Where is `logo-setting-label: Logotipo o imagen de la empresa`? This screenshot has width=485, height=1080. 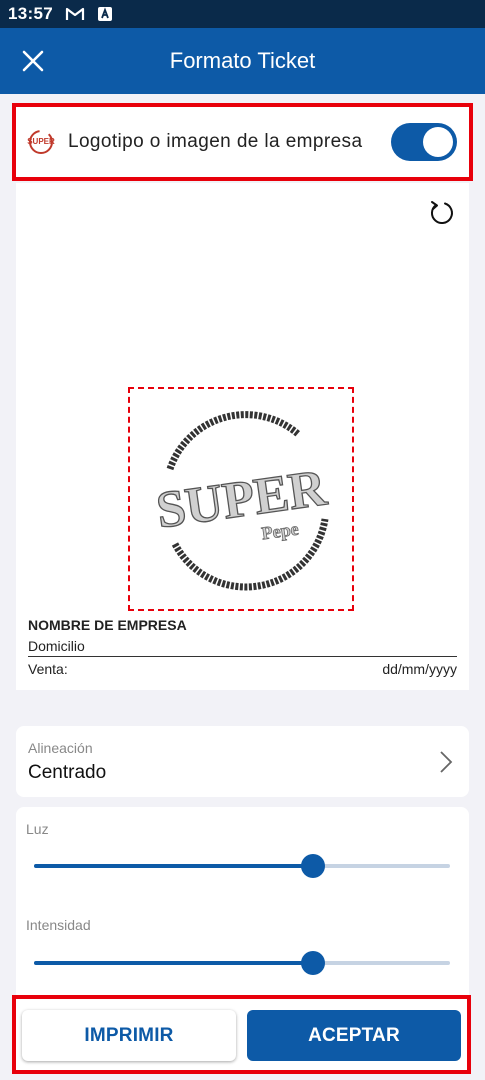 logo-setting-label: Logotipo o imagen de la empresa is located at coordinates (215, 141).